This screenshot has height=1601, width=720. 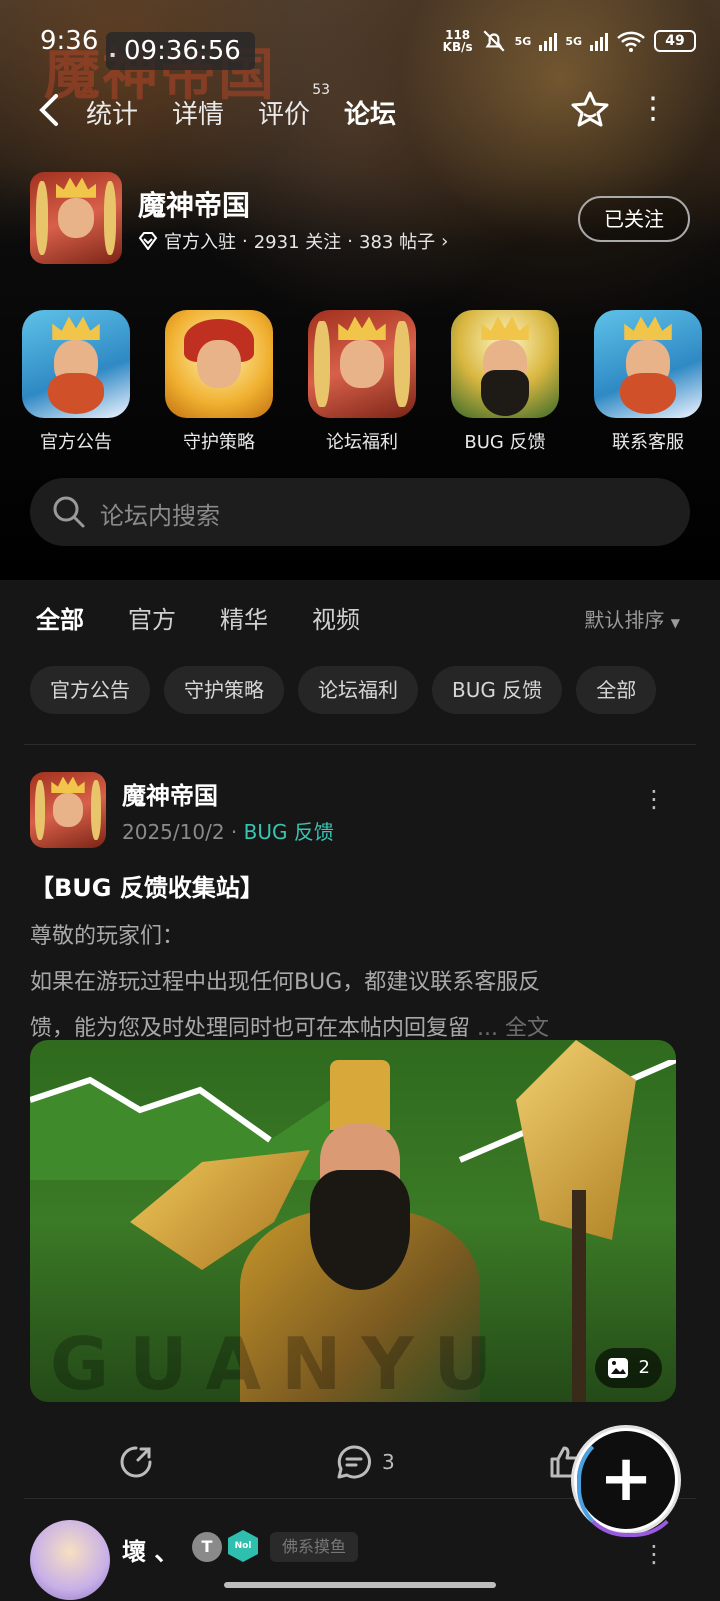 I want to click on top-navigation: 统计 详情 评价 53 论坛 ⋮, so click(x=360, y=113).